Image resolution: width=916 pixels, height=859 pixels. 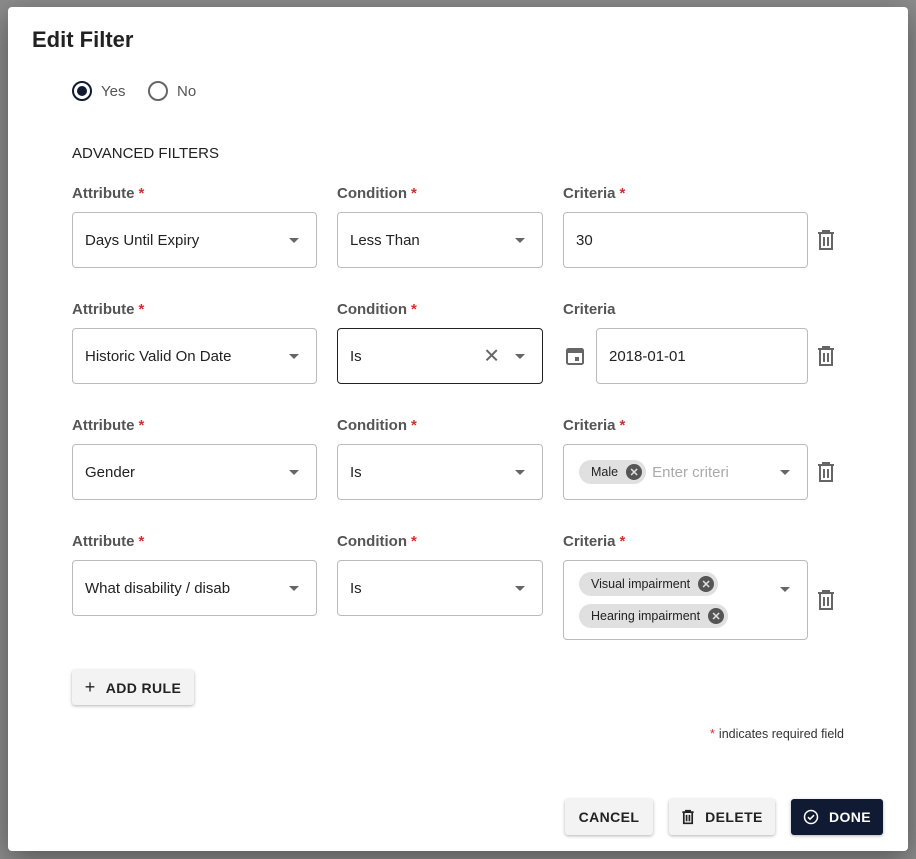 What do you see at coordinates (837, 817) in the screenshot?
I see `done-button: DONE` at bounding box center [837, 817].